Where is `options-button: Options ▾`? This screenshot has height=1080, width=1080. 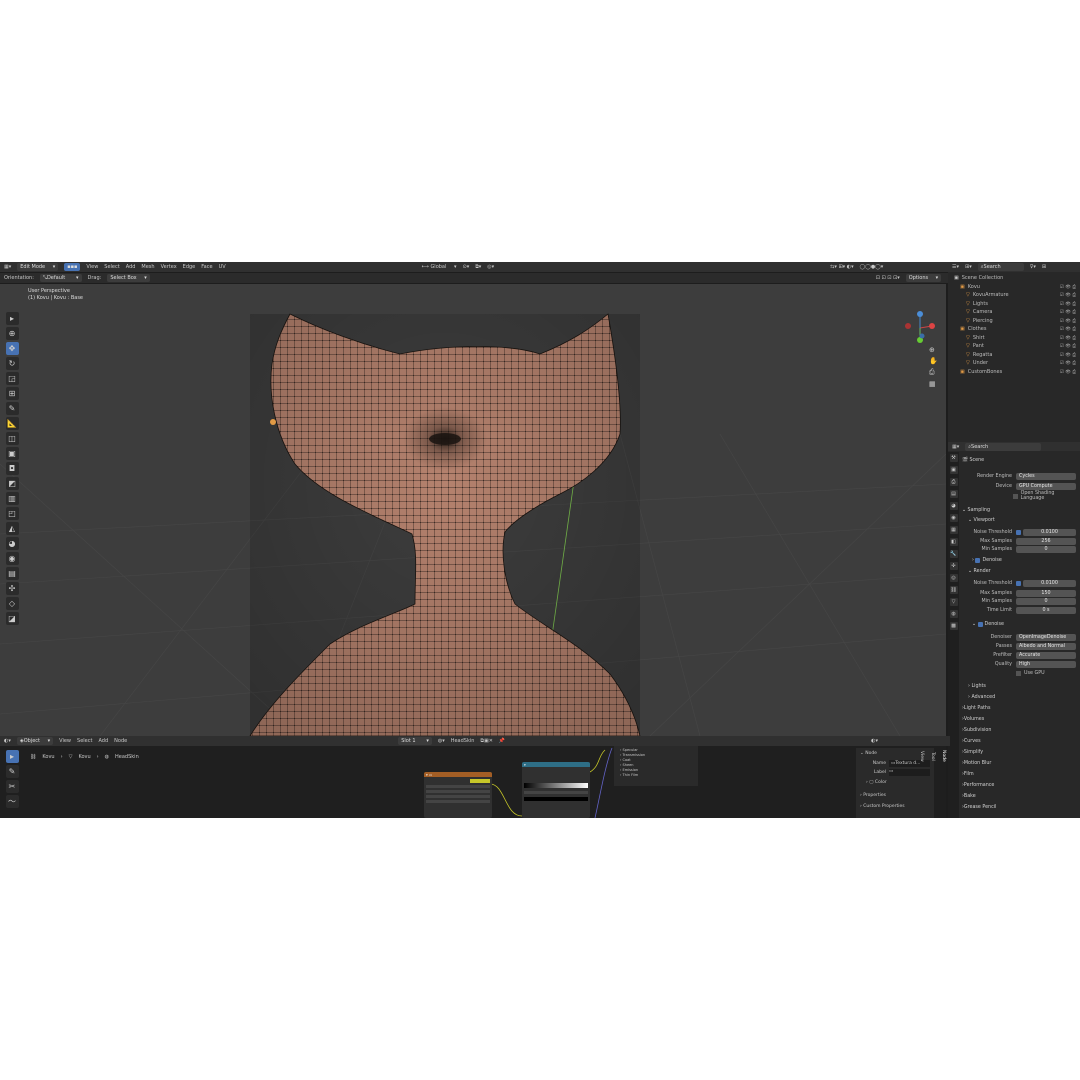
options-button: Options ▾ is located at coordinates (923, 278).